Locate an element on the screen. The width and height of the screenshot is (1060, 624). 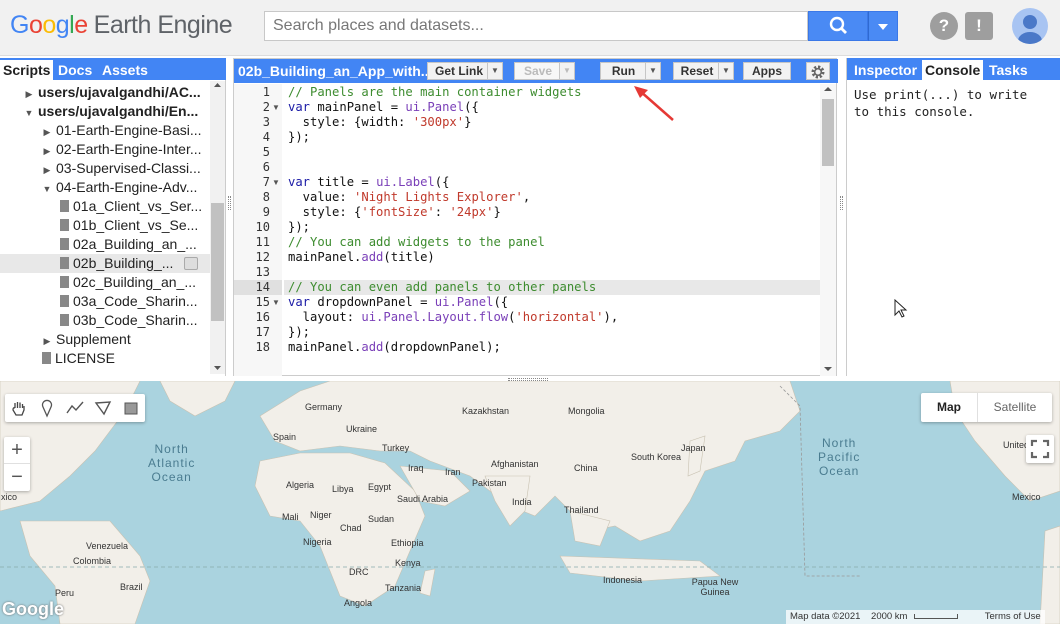
country-label: Afghanistan is located at coordinates (515, 464).